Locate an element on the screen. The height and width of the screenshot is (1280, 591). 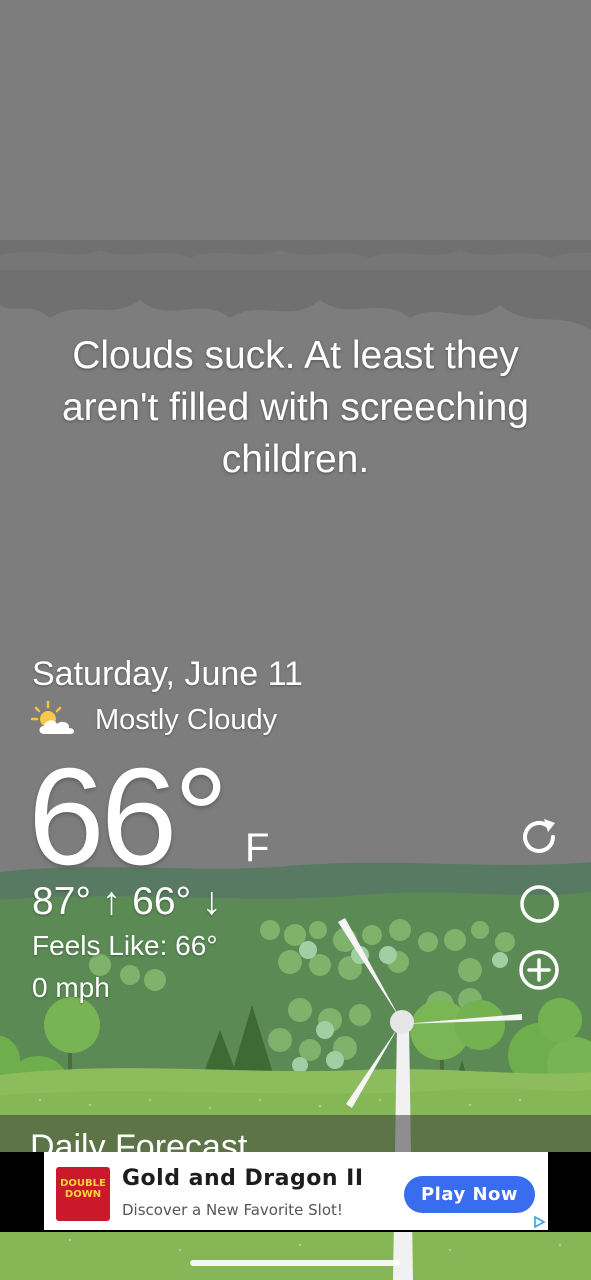
ad-title: Gold and Dragon II is located at coordinates (243, 1178).